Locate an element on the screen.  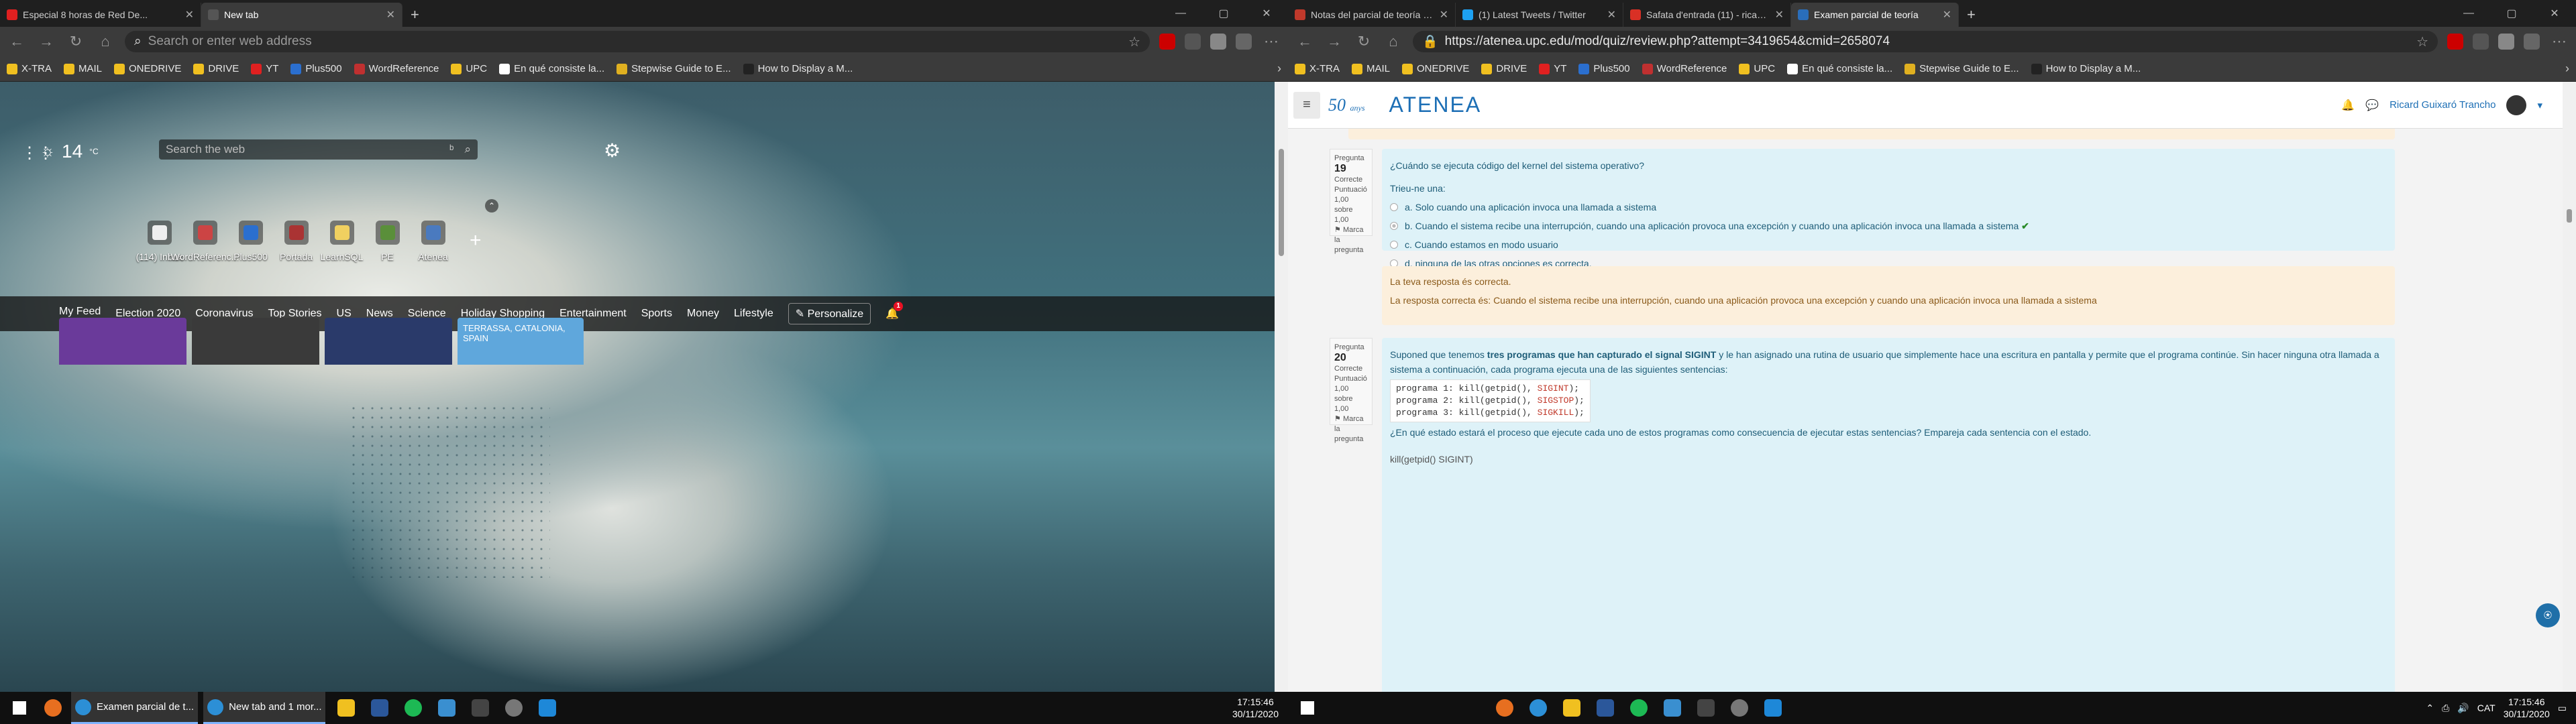
file-explorer-icon is located at coordinates (1571, 708).